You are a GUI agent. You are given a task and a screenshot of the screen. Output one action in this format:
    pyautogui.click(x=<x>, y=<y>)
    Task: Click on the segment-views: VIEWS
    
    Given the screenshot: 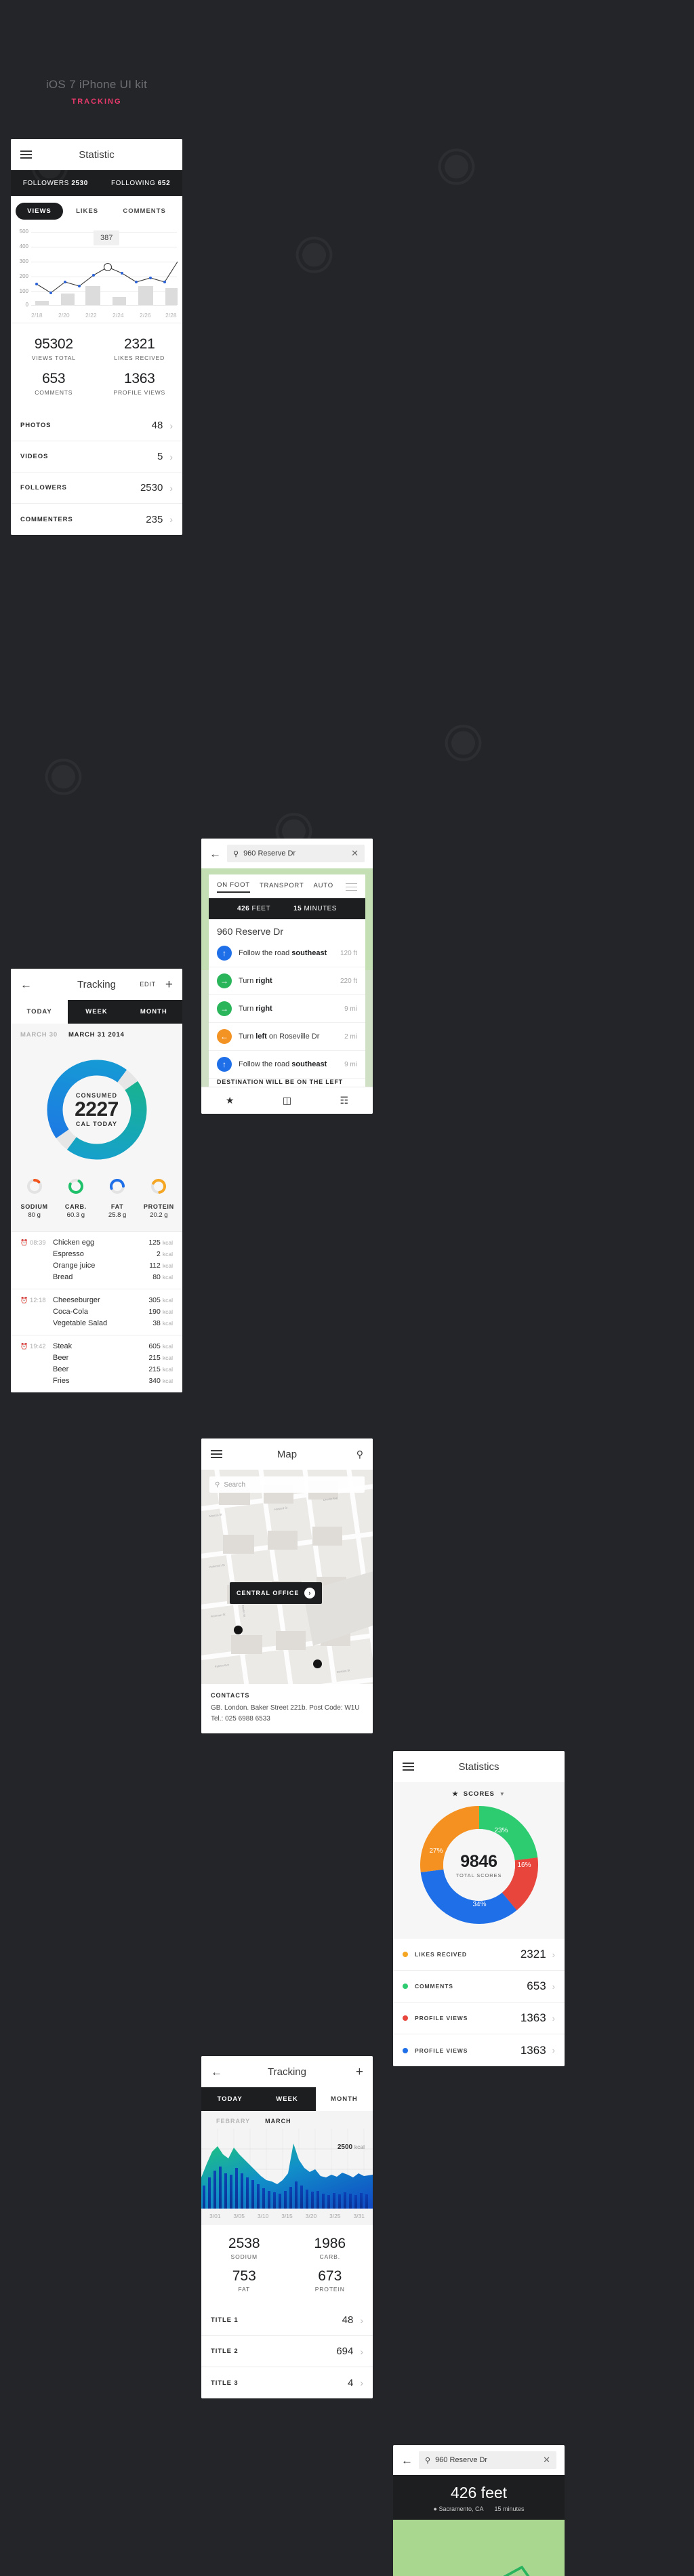 What is the action you would take?
    pyautogui.click(x=39, y=211)
    